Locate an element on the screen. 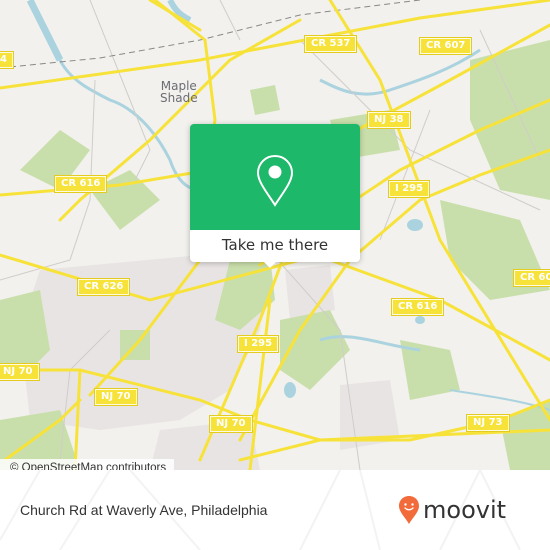 The image size is (550, 550). location-popup: Take me there is located at coordinates (275, 196).